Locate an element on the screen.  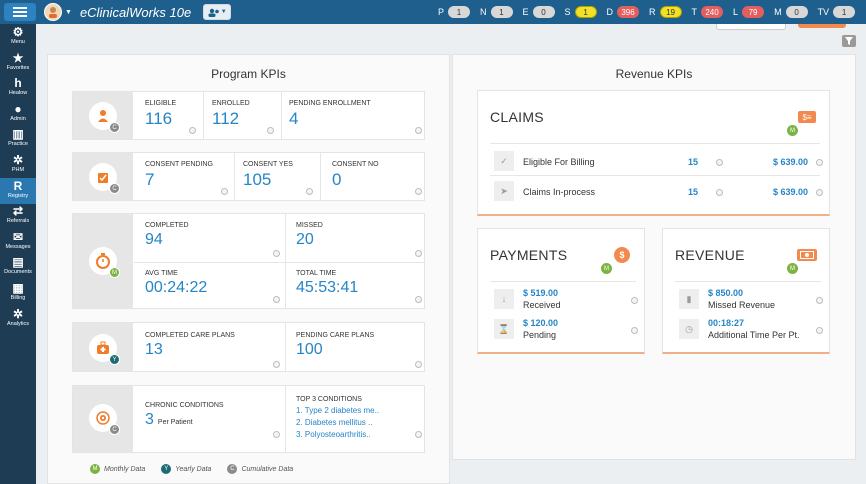
counter-p: P1 is located at coordinates (454, 12).